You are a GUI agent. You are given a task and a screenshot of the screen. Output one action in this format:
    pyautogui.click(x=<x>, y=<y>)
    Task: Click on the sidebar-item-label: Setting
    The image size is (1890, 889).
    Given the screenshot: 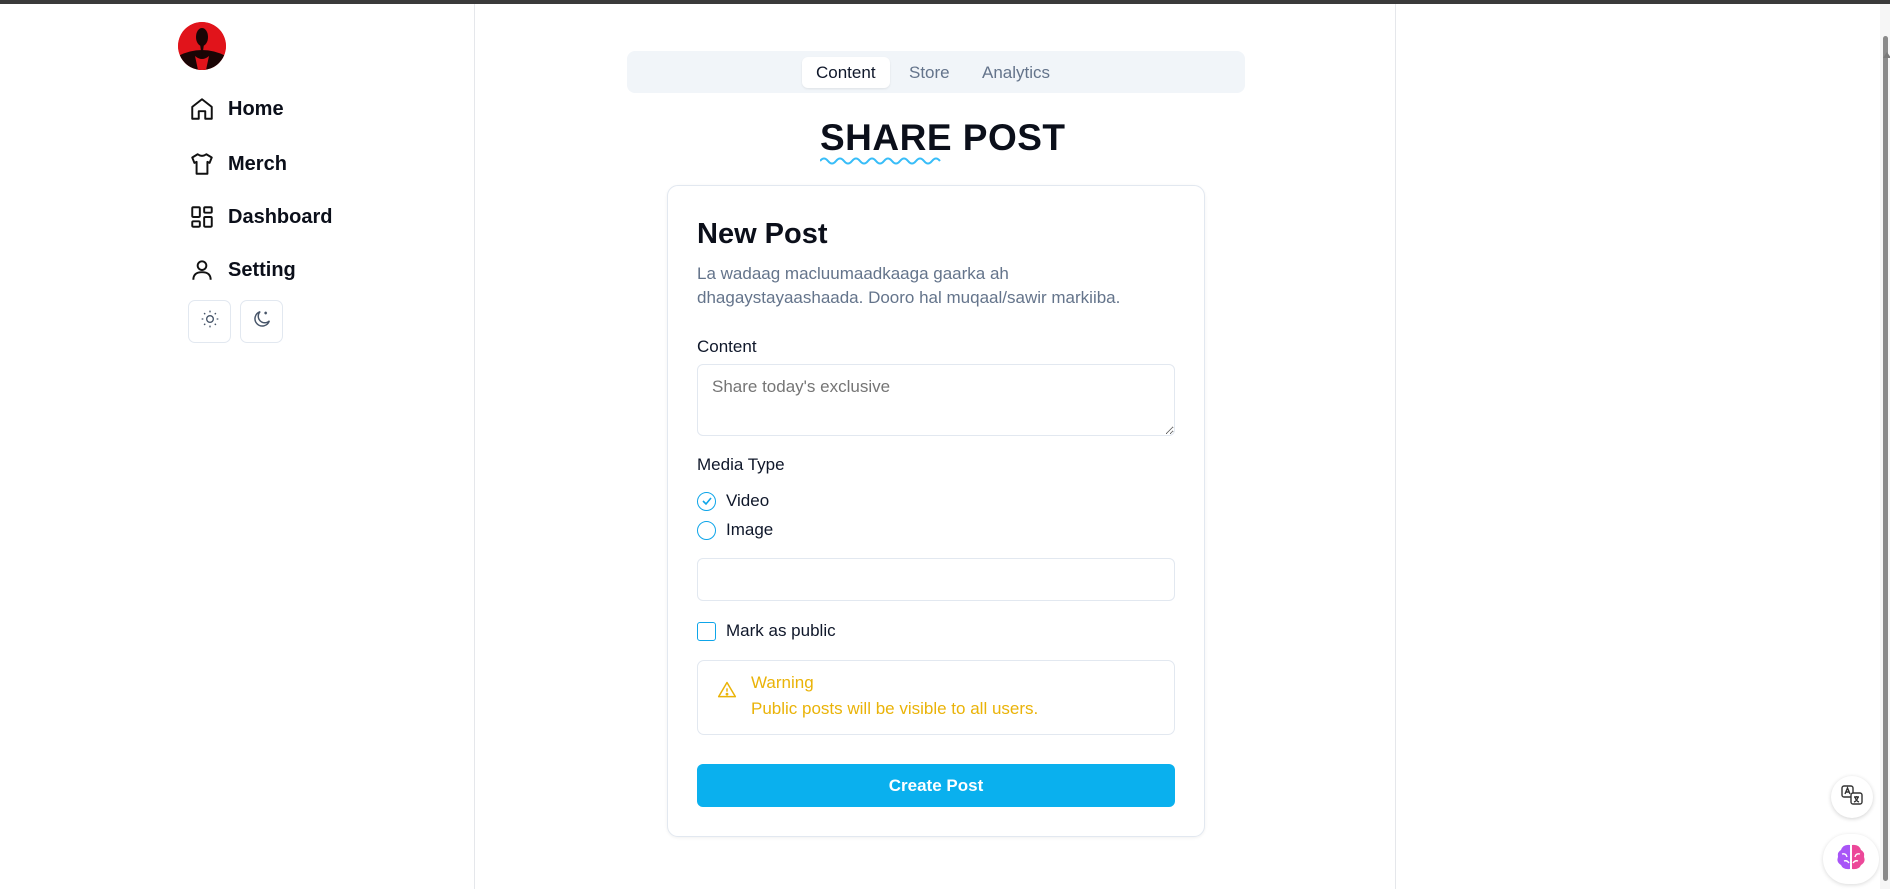 What is the action you would take?
    pyautogui.click(x=262, y=269)
    